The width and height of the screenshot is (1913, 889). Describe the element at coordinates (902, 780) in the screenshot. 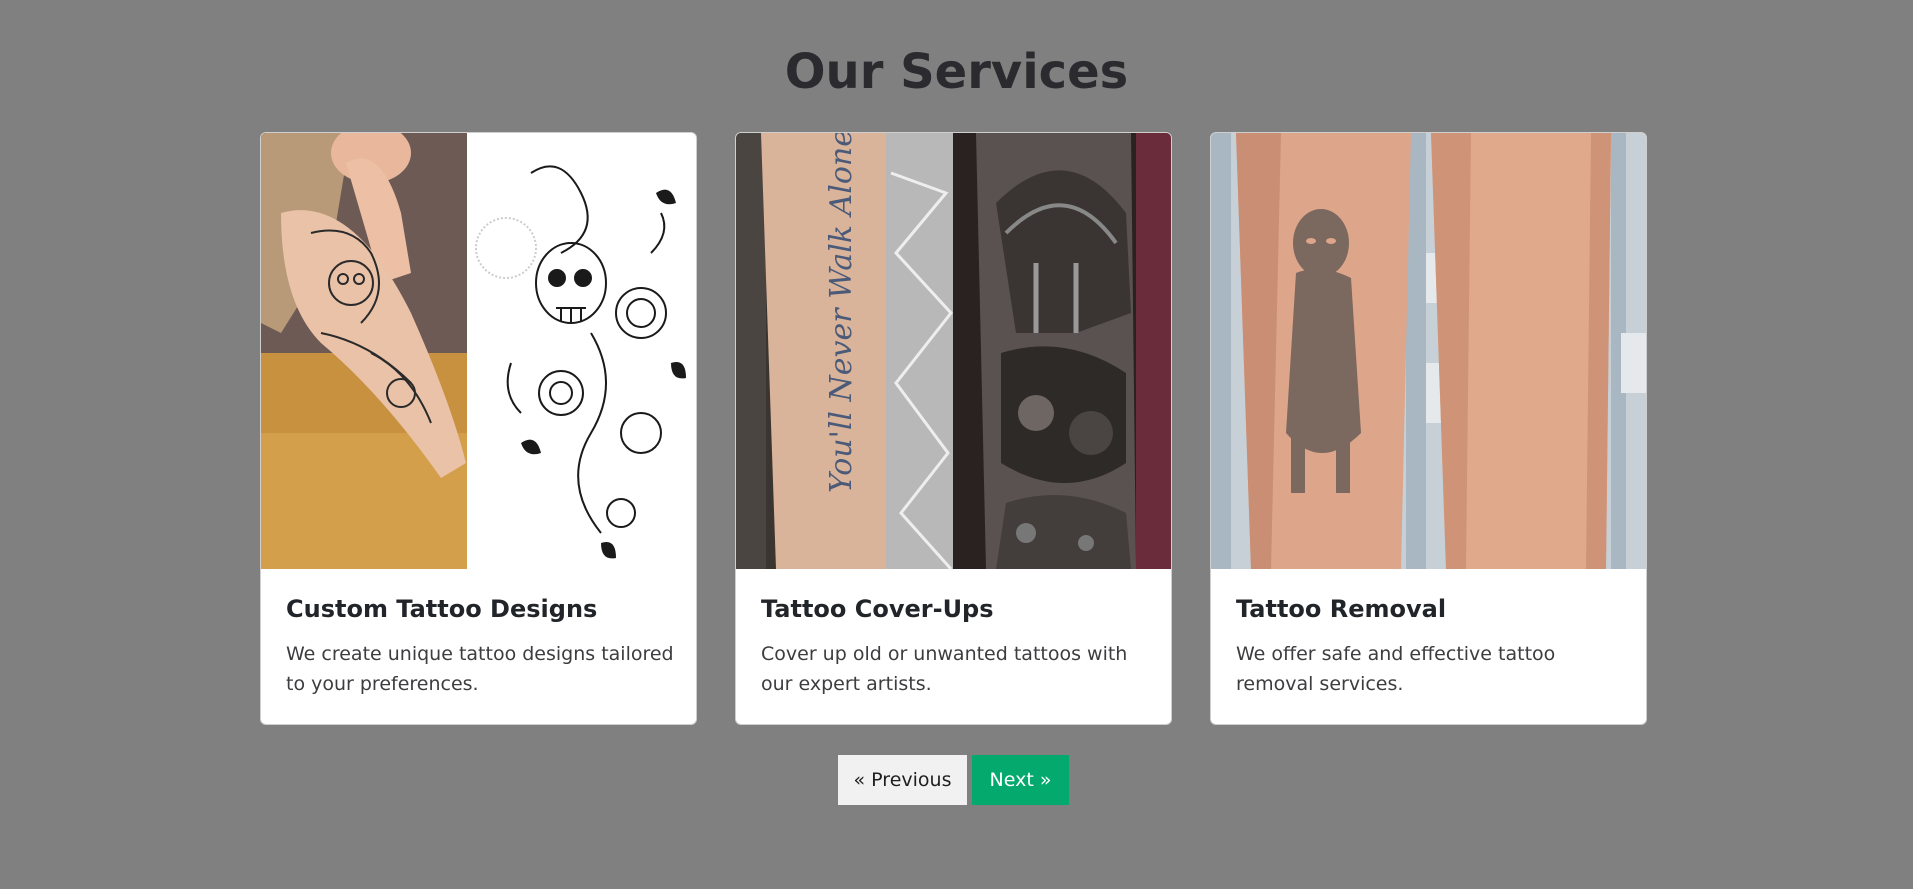

I see `previous-button: « Previous` at that location.